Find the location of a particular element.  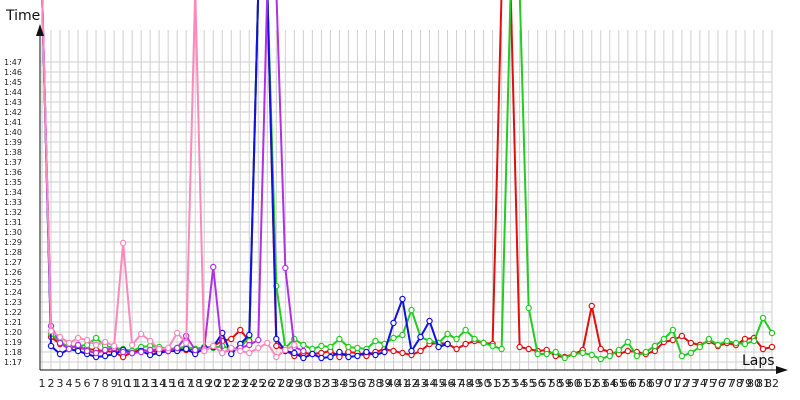

x-axis-arrow is located at coordinates (782, 370).